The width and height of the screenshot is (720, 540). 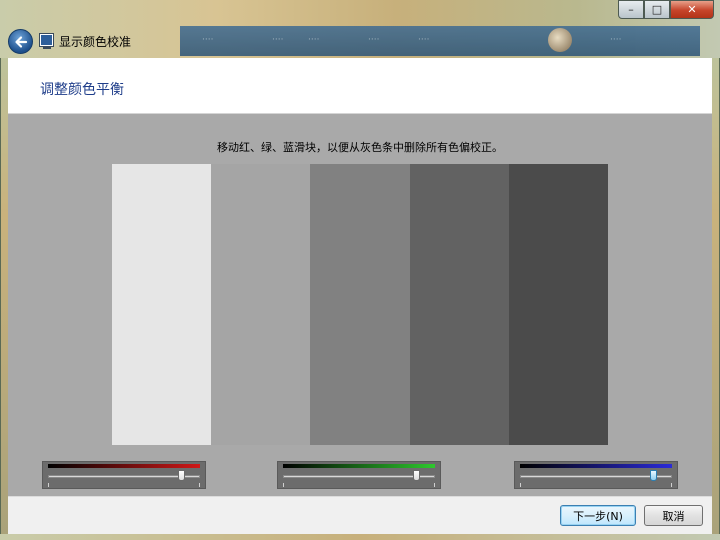 What do you see at coordinates (360, 147) in the screenshot?
I see `instruction-text: 移动红、绿、蓝滑块，以便从灰色条中删除所有色偏校正。` at bounding box center [360, 147].